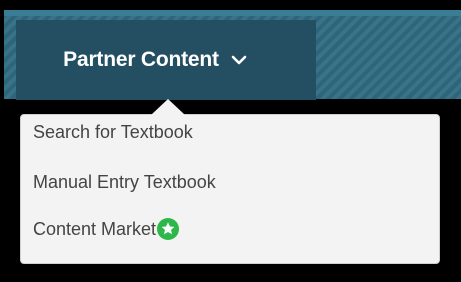  I want to click on toolbar-top-strip, so click(232, 13).